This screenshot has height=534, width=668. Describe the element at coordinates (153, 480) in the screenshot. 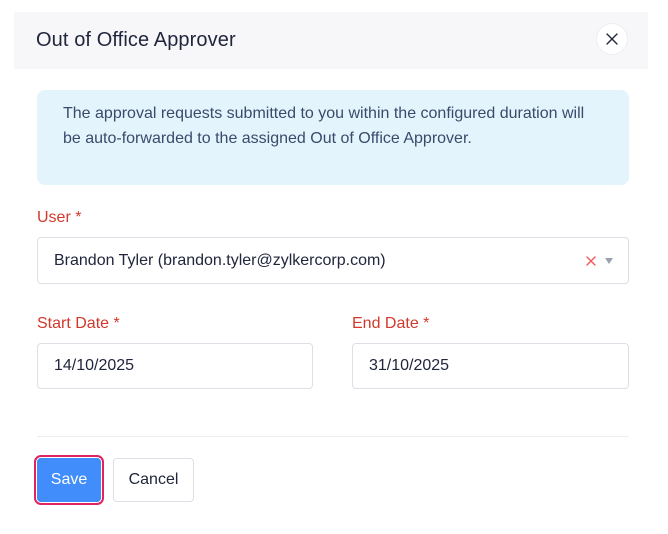

I see `cancel-button: Cancel` at that location.